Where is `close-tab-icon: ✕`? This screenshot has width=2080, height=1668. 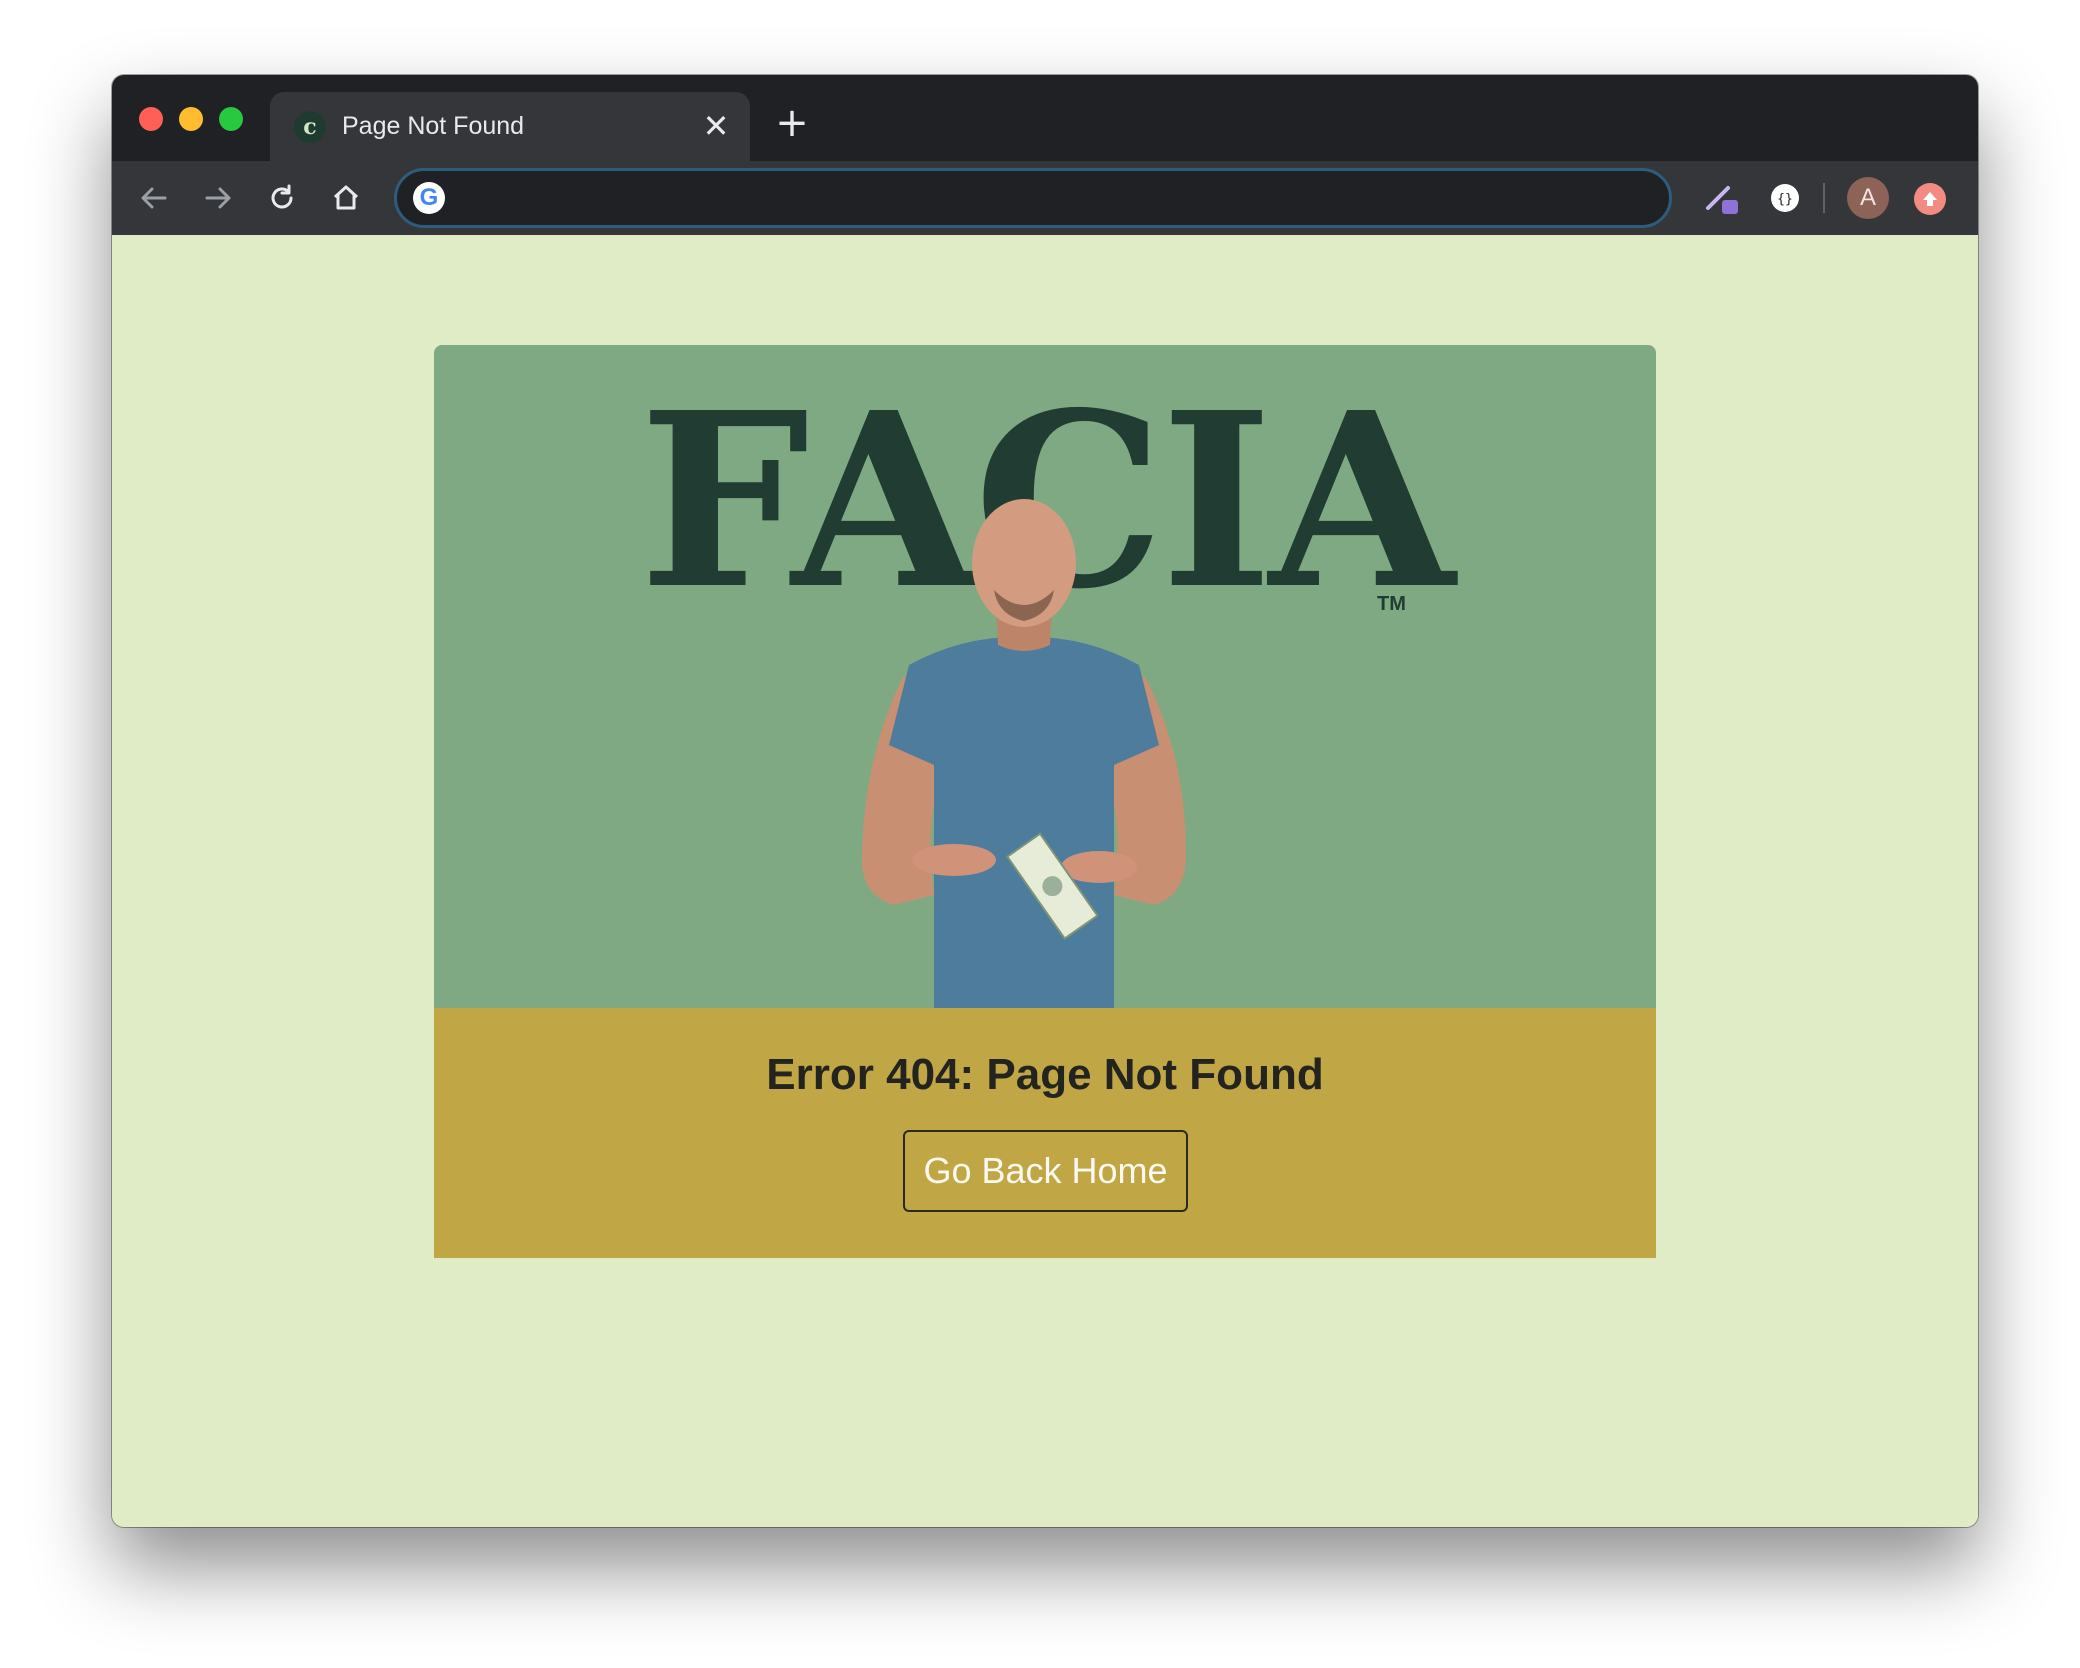 close-tab-icon: ✕ is located at coordinates (716, 126).